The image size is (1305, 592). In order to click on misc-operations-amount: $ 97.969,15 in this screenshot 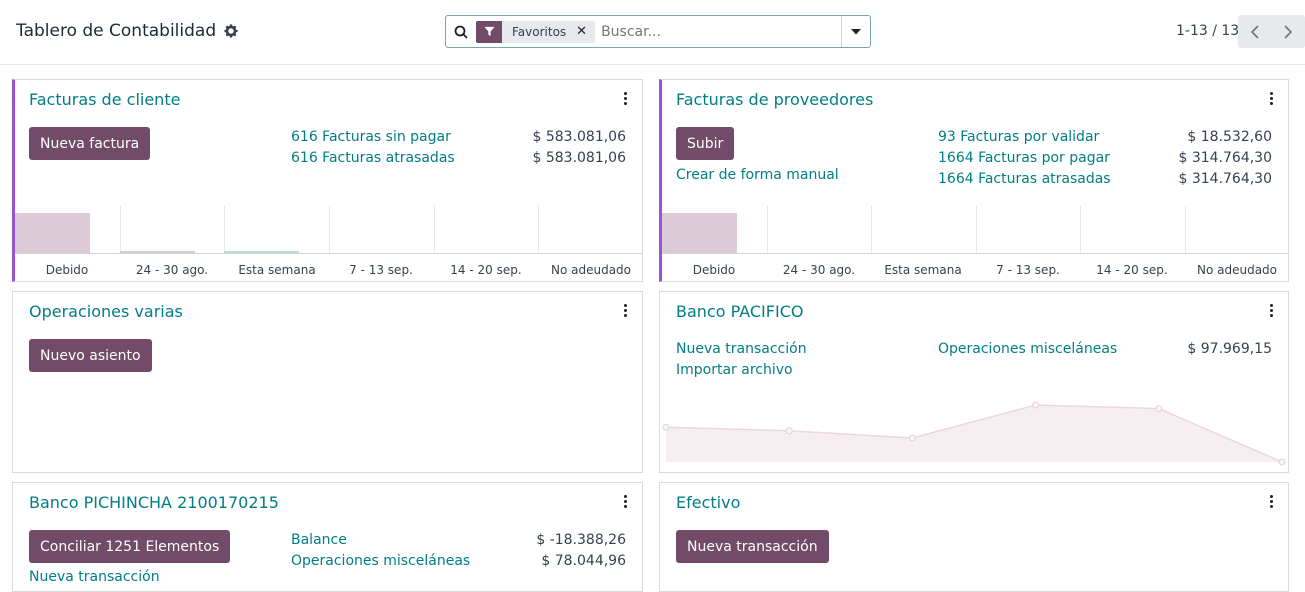, I will do `click(1229, 349)`.